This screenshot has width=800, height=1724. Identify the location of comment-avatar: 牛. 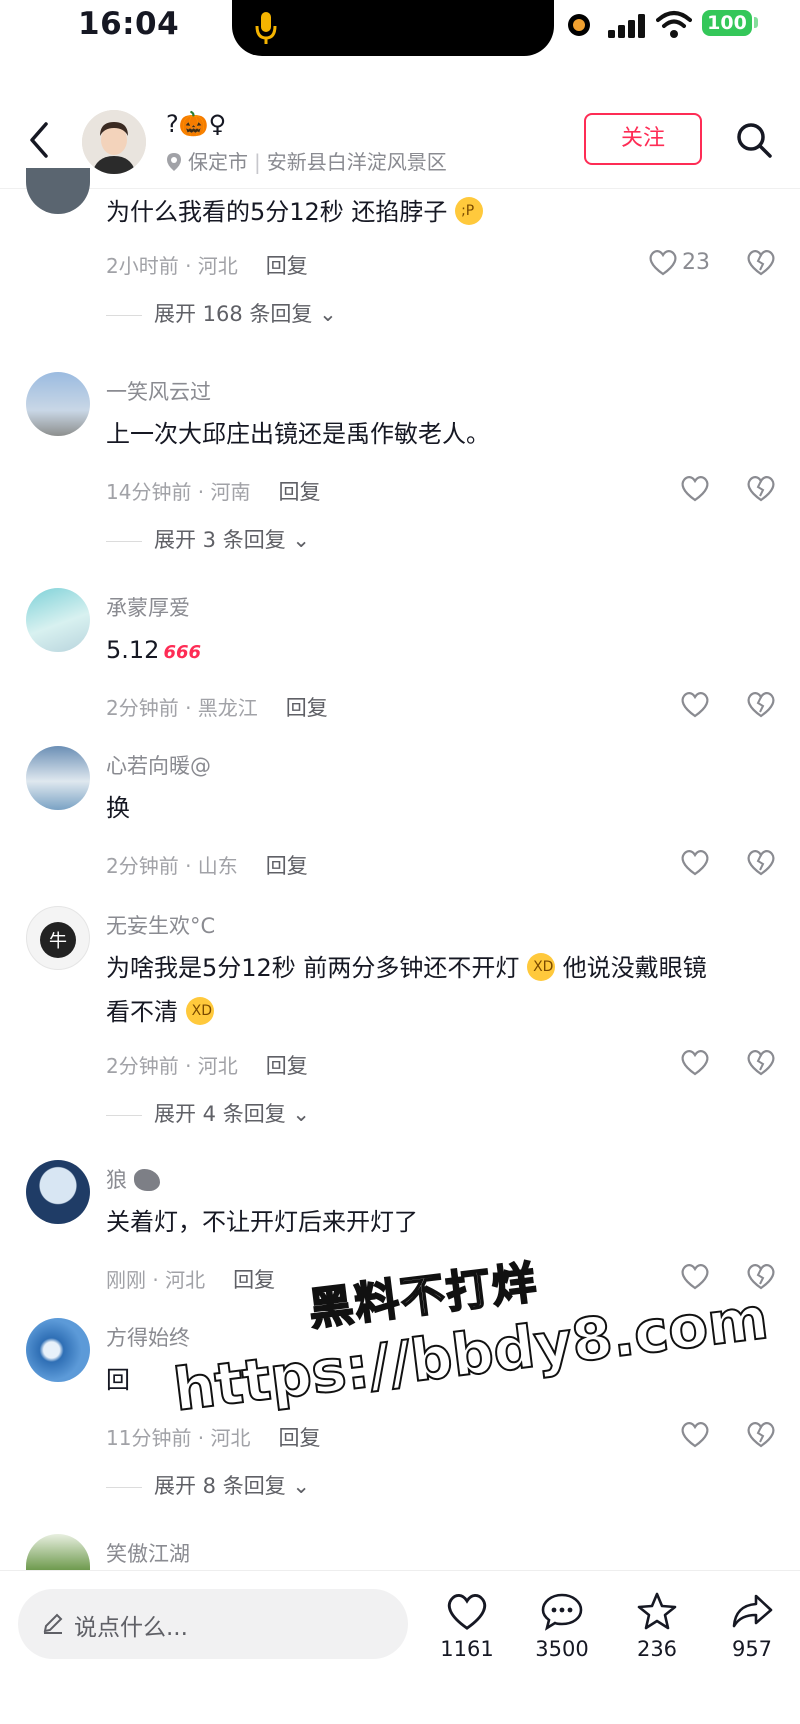
(58, 938).